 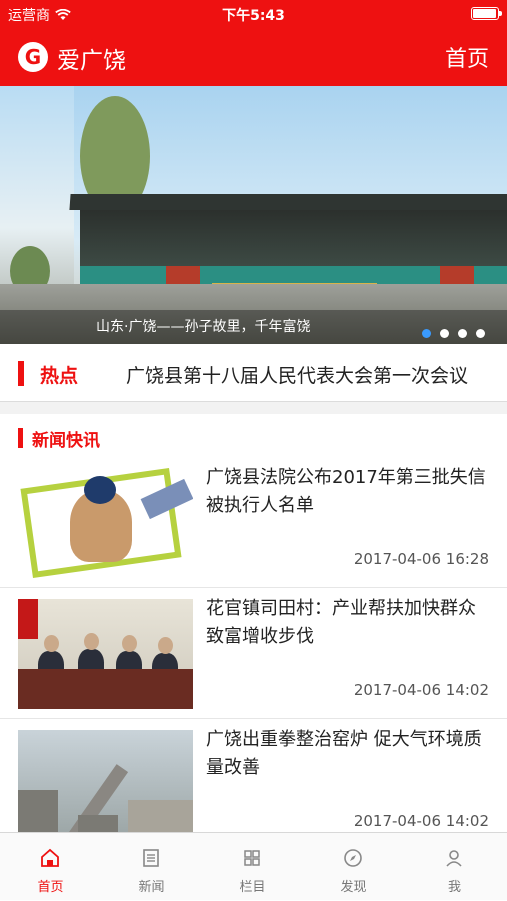 What do you see at coordinates (253, 436) in the screenshot?
I see `news-section-header: 新闻快讯` at bounding box center [253, 436].